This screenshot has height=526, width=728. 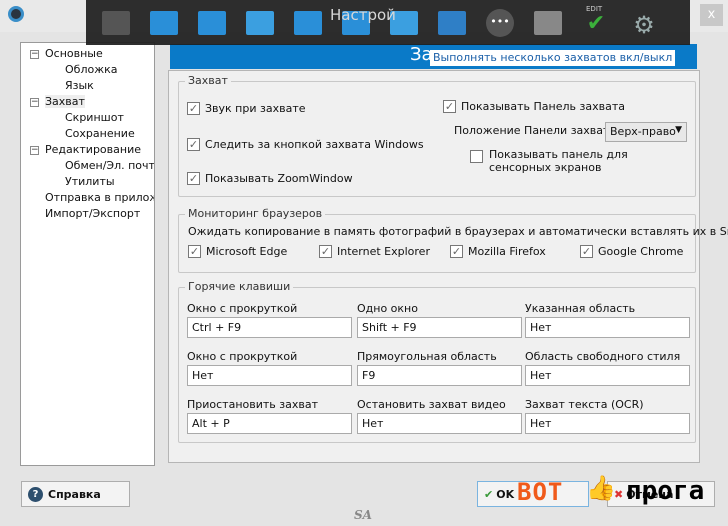 What do you see at coordinates (711, 15) in the screenshot?
I see `close-button: x` at bounding box center [711, 15].